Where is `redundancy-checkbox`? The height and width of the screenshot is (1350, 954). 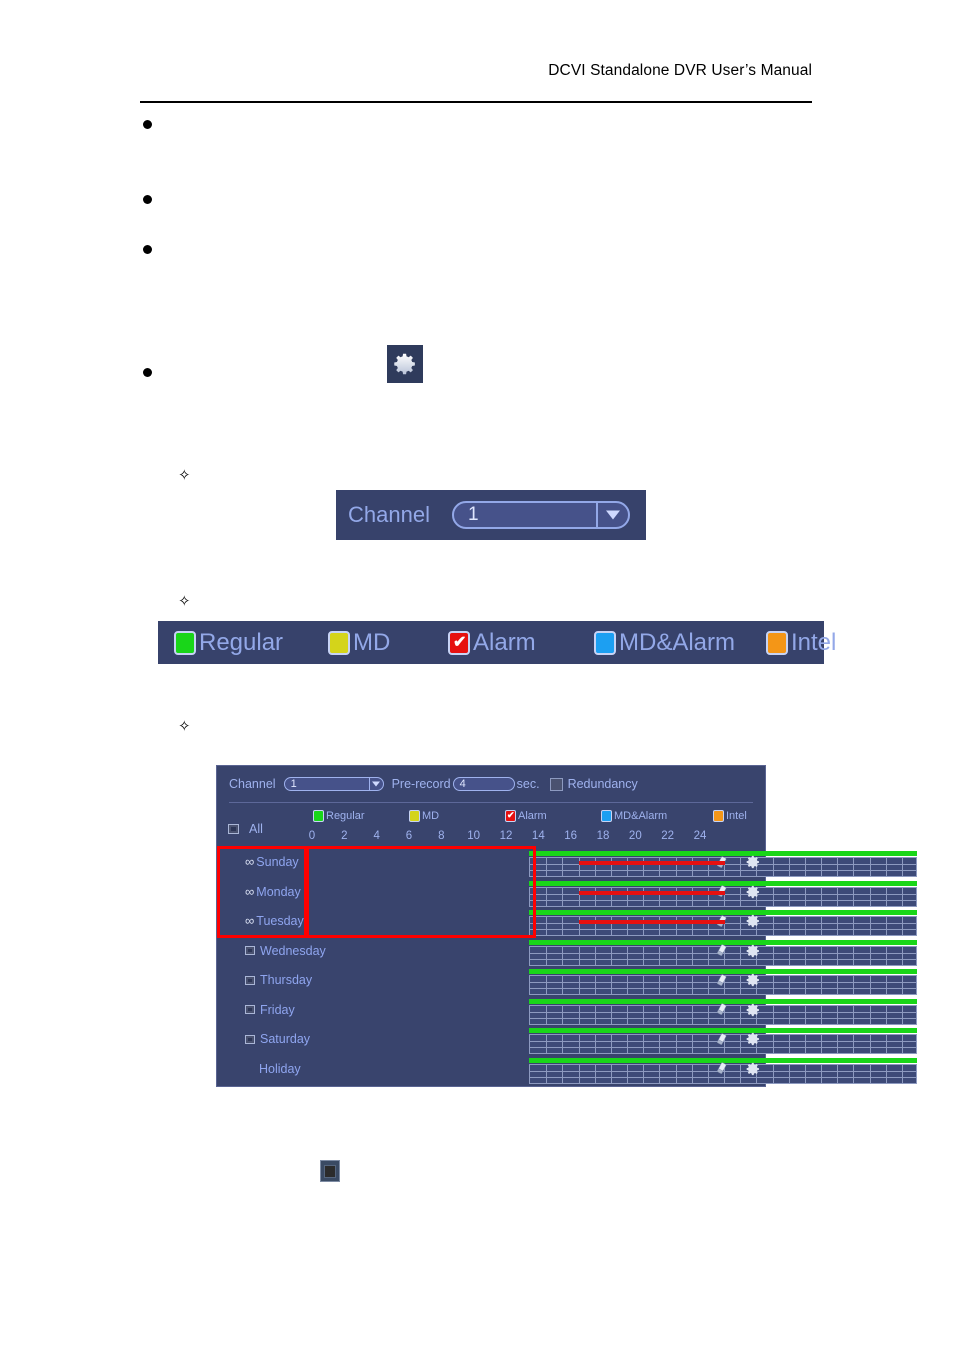
redundancy-checkbox is located at coordinates (556, 784).